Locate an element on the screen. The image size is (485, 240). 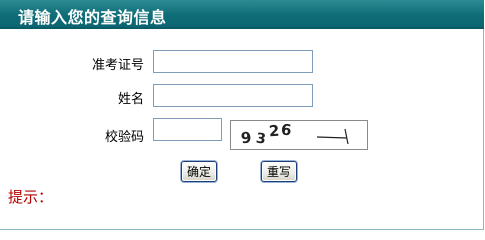
captcha-char: 6 is located at coordinates (286, 130).